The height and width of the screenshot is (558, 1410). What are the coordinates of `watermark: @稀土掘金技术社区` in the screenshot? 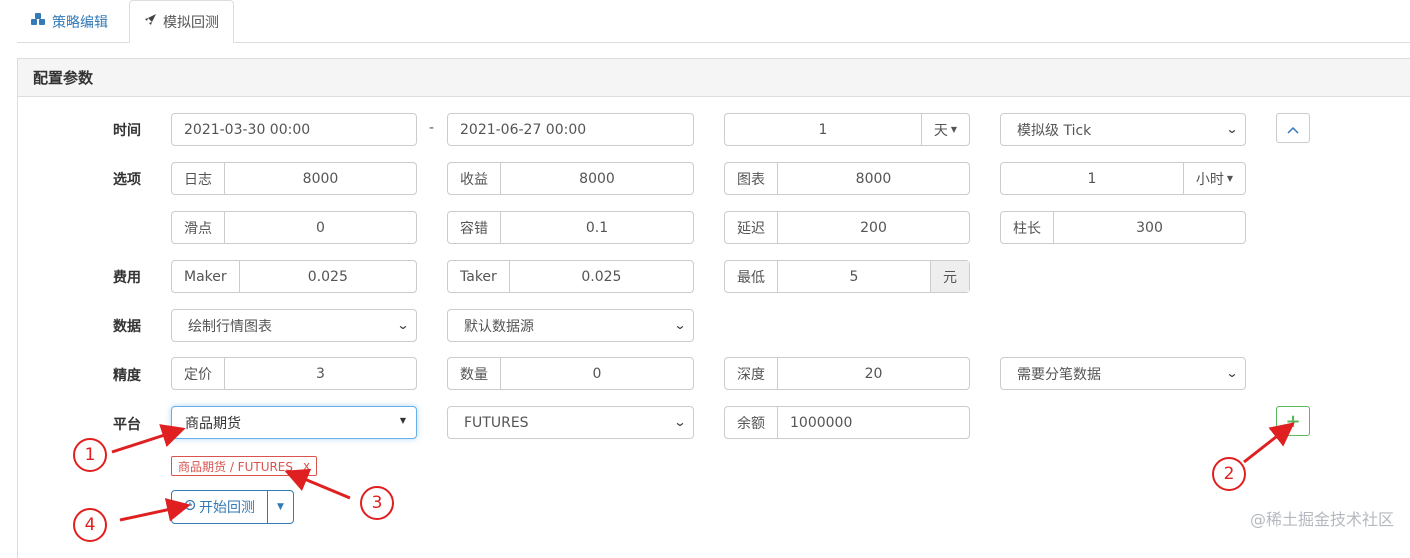 It's located at (1321, 519).